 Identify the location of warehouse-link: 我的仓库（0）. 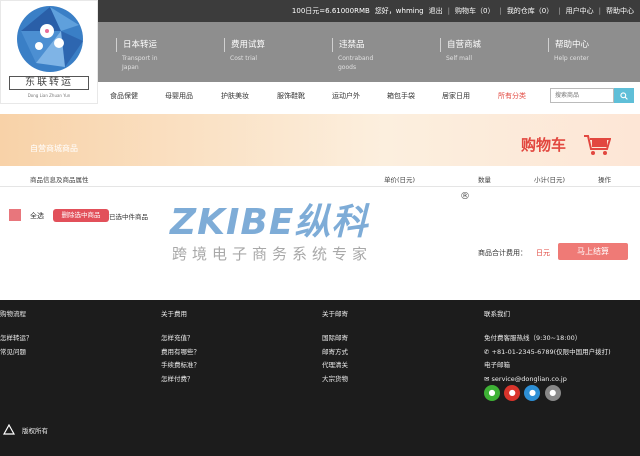
(530, 11).